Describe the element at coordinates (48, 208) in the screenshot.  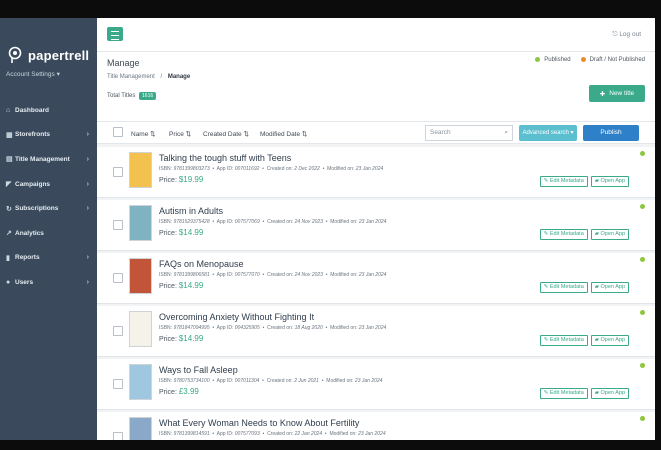
I see `sidebar-item-subscriptions: ↻ Subscriptions ›` at that location.